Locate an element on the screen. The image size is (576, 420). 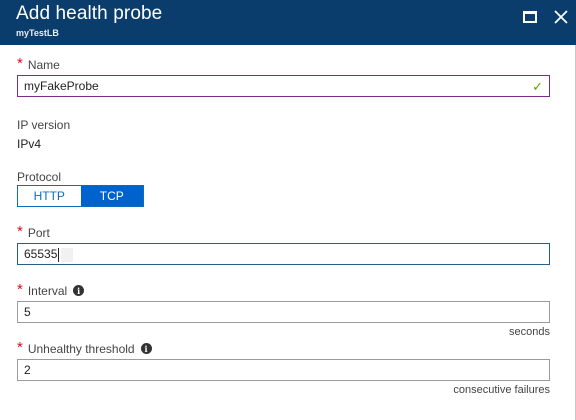
blade-header: Add health probe myTestLB is located at coordinates (288, 22).